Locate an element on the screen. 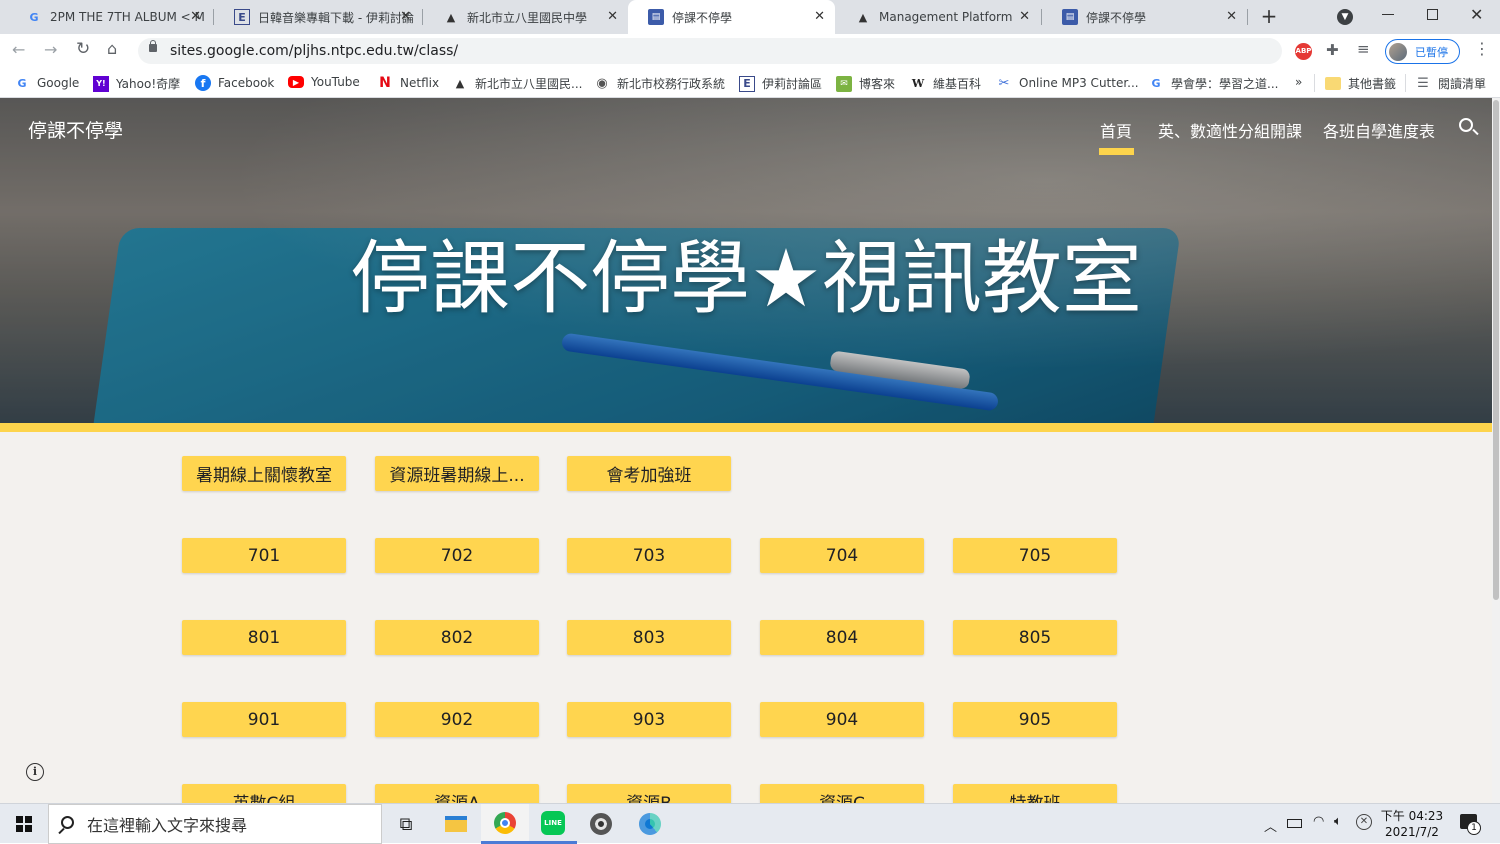  network-icon: ◠ is located at coordinates (1318, 821).